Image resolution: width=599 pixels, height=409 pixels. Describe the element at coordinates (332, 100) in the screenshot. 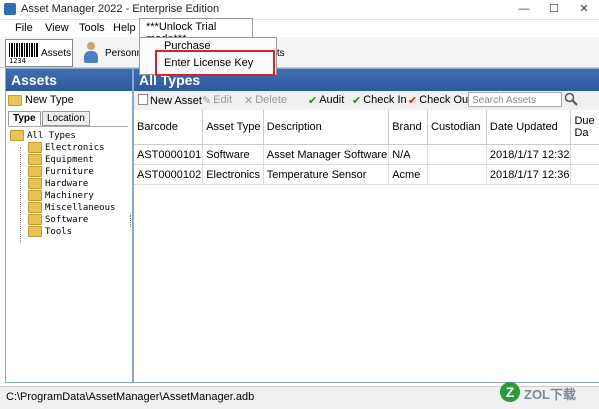

I see `audit-label: Audit` at that location.